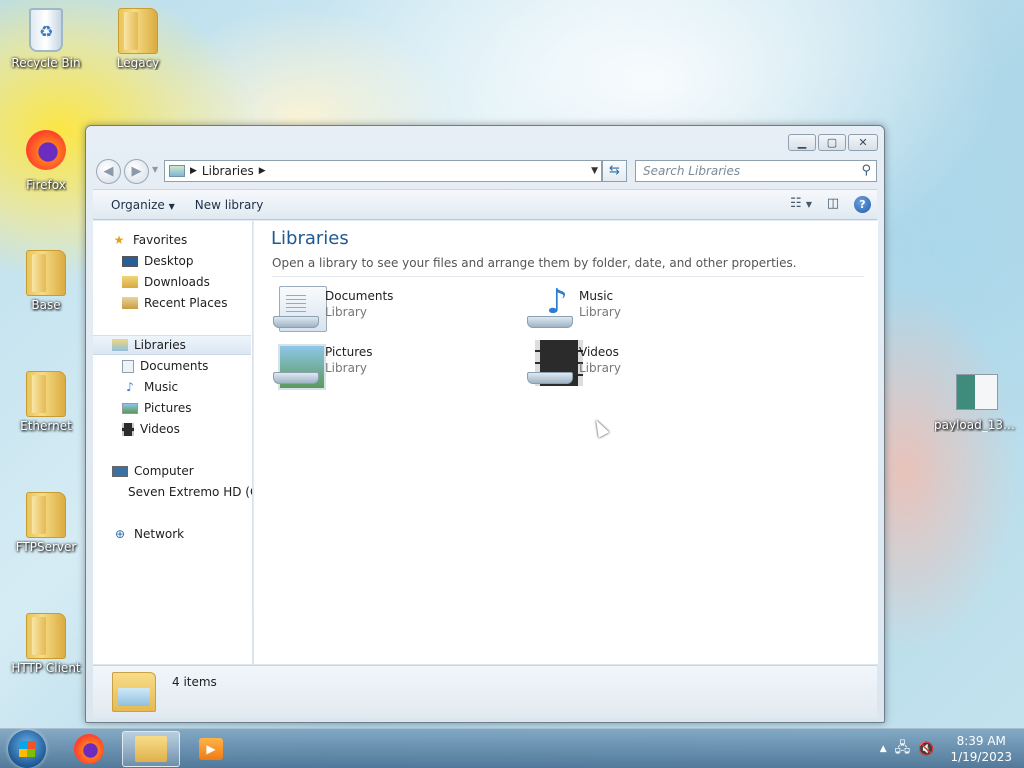  Describe the element at coordinates (310, 238) in the screenshot. I see `page-title: Libraries` at that location.